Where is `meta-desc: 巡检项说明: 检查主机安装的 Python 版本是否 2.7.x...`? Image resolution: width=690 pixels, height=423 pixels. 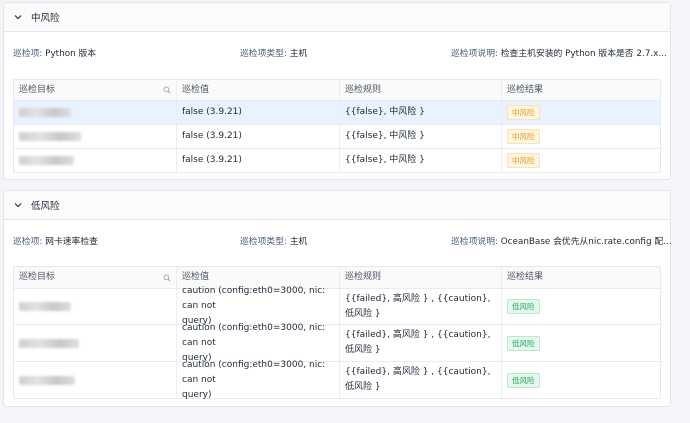 meta-desc: 巡检项说明: 检查主机安装的 Python 版本是否 2.7.x... is located at coordinates (559, 52).